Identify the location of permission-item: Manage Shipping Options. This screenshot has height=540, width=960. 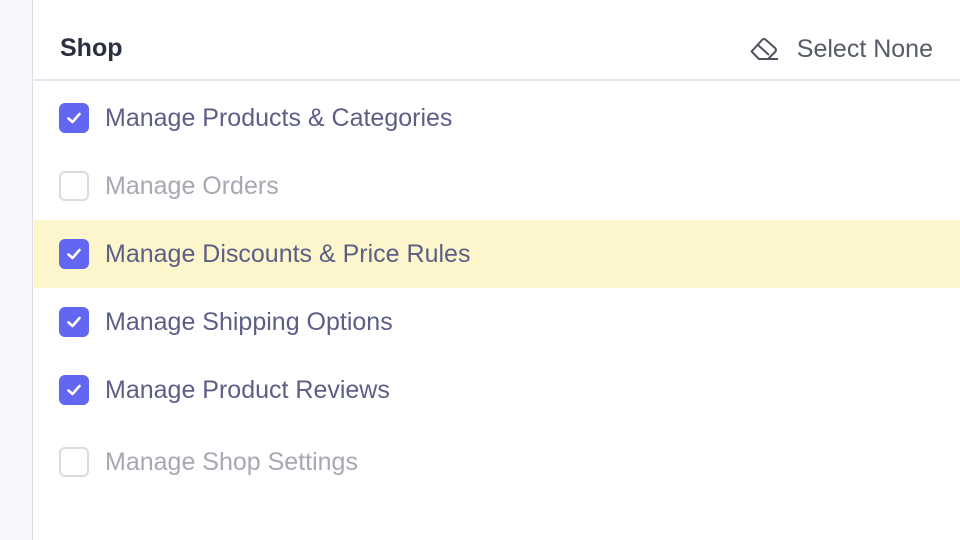
(497, 322).